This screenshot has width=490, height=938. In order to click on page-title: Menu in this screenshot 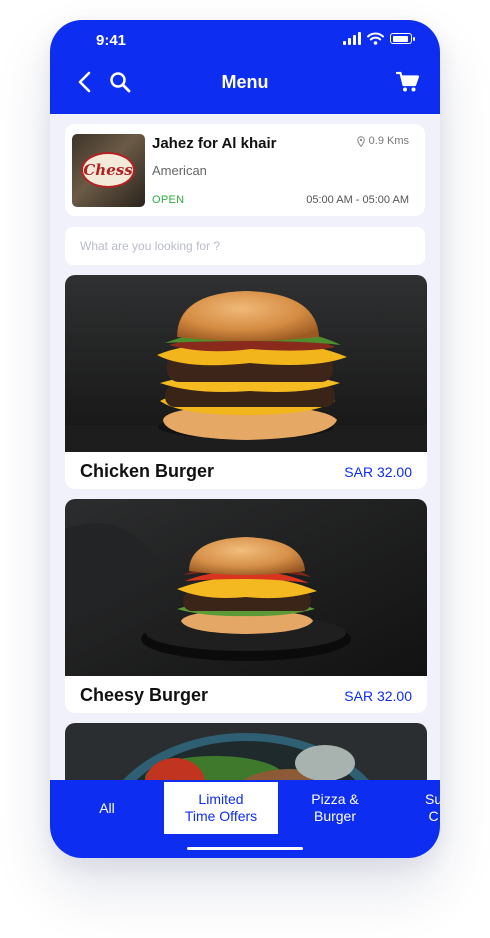, I will do `click(245, 82)`.